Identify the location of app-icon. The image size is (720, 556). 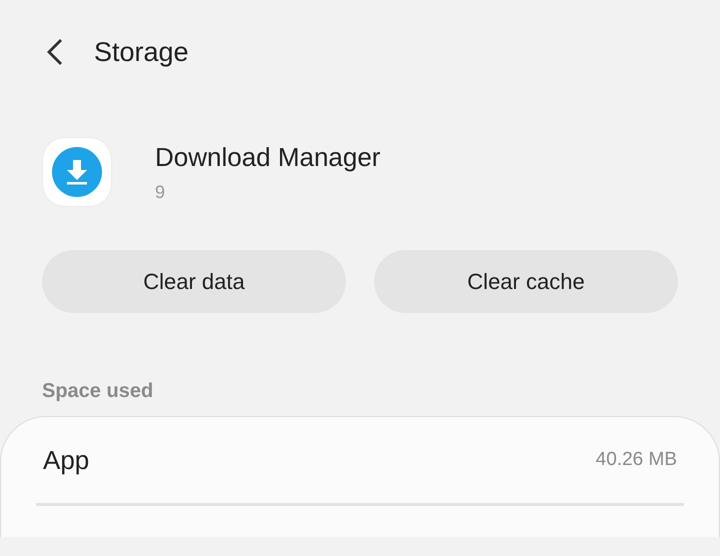
(77, 172).